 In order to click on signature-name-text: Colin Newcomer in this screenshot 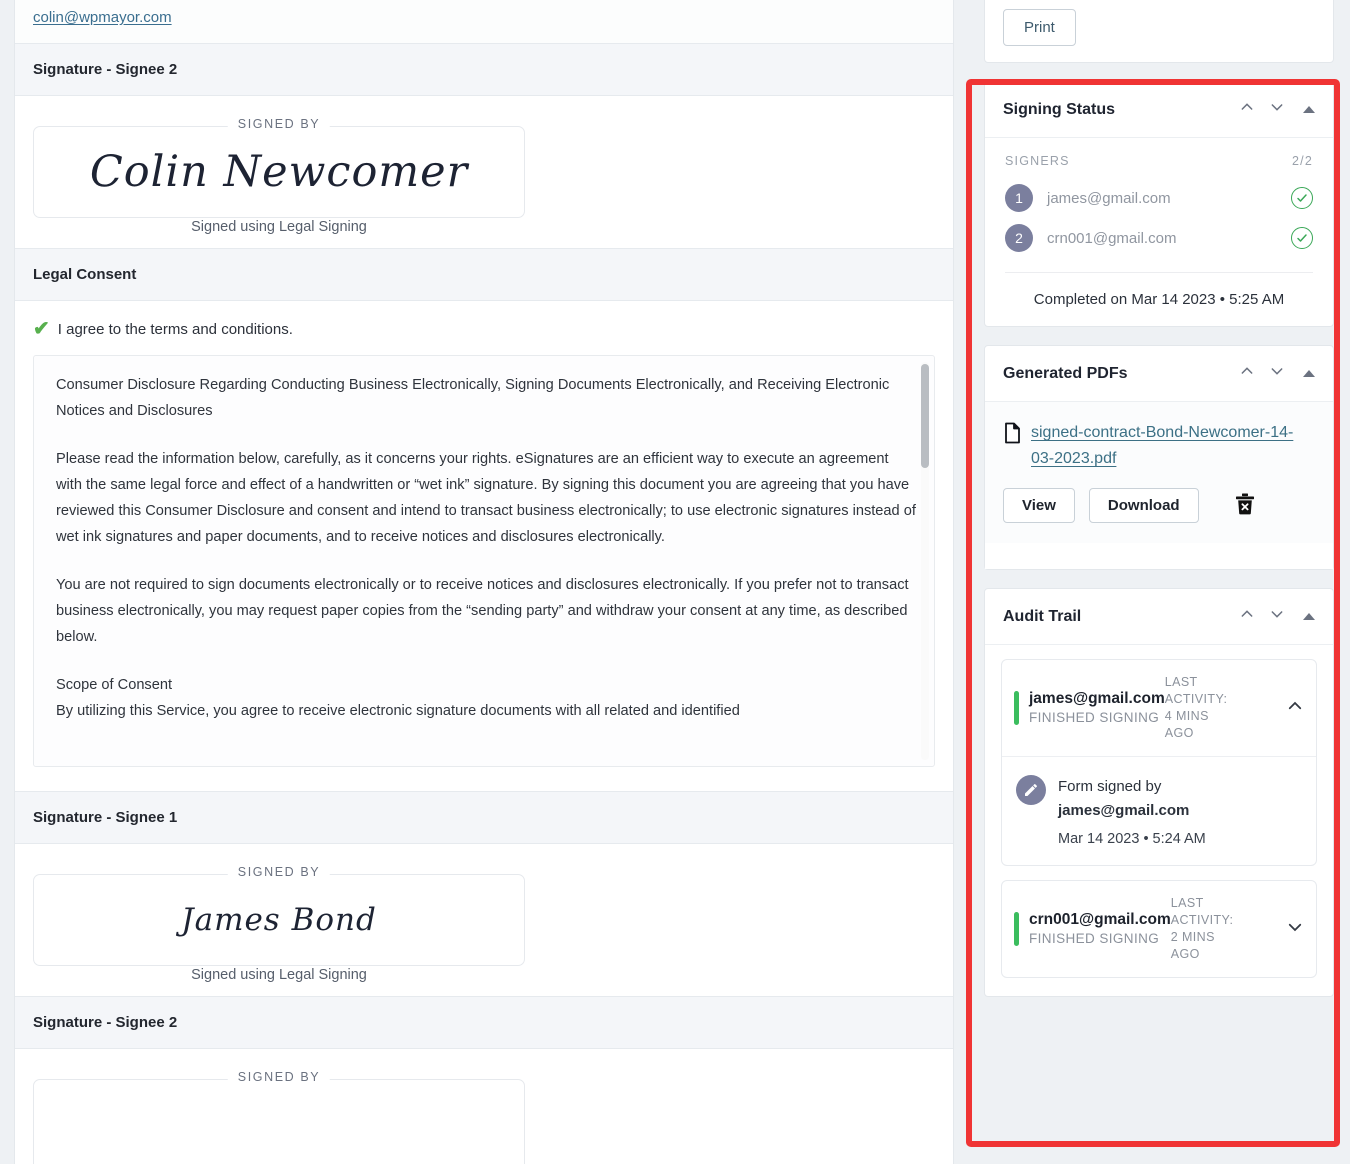, I will do `click(279, 172)`.